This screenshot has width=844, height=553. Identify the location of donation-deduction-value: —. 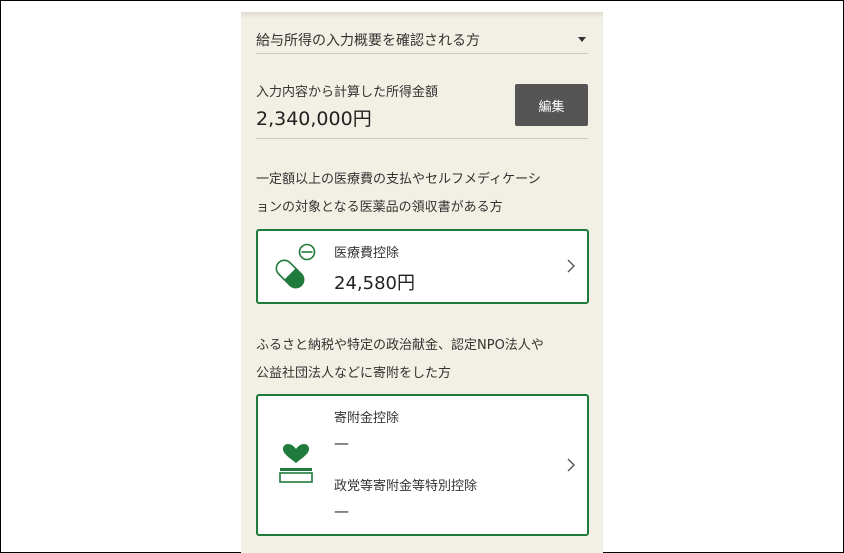
(341, 443).